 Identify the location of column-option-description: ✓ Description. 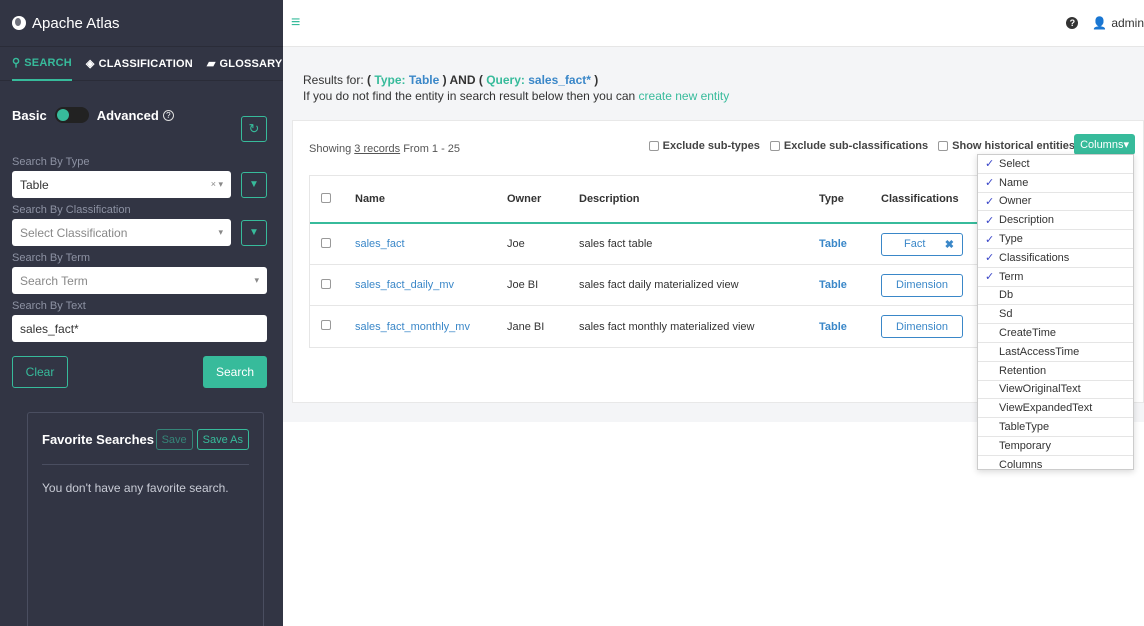
(1055, 221).